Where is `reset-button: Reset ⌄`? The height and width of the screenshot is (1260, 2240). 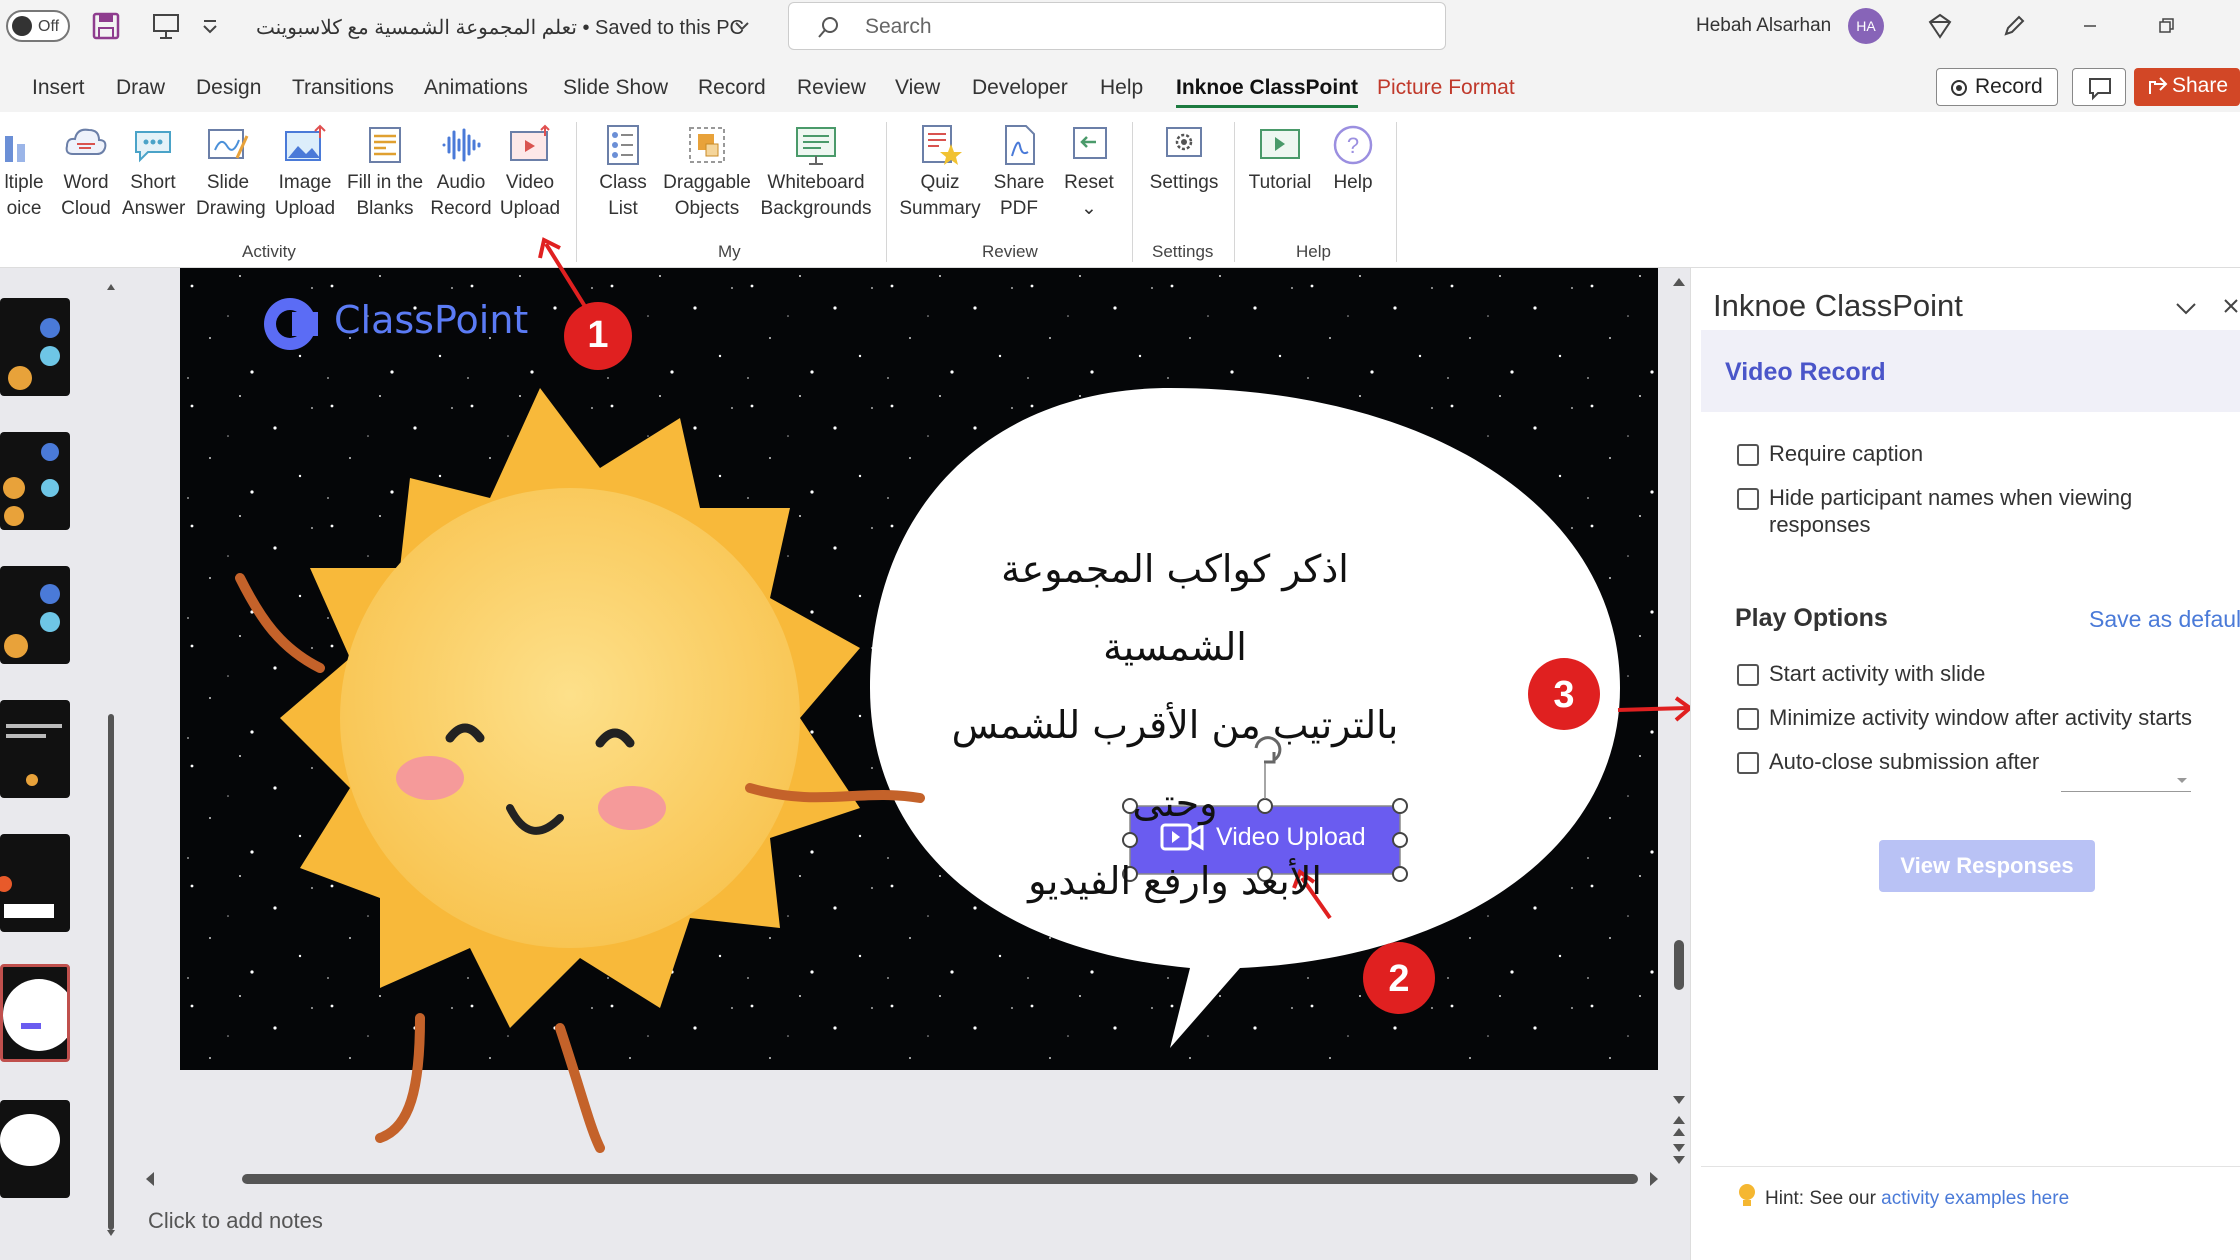 reset-button: Reset ⌄ is located at coordinates (1089, 172).